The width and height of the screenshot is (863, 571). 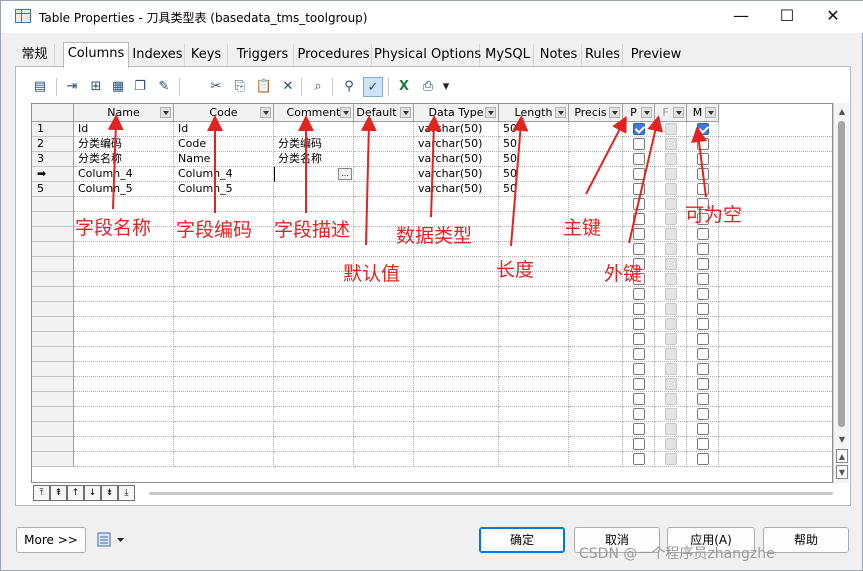 What do you see at coordinates (72, 87) in the screenshot?
I see `insert-row-icon: ⇥` at bounding box center [72, 87].